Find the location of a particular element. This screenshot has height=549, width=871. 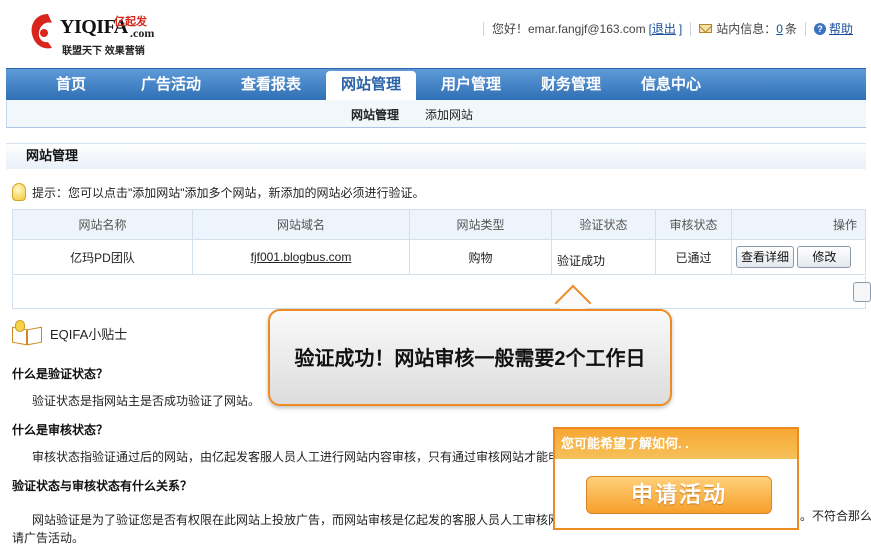

cell-actions: 查看详细 修改 is located at coordinates (798, 257).